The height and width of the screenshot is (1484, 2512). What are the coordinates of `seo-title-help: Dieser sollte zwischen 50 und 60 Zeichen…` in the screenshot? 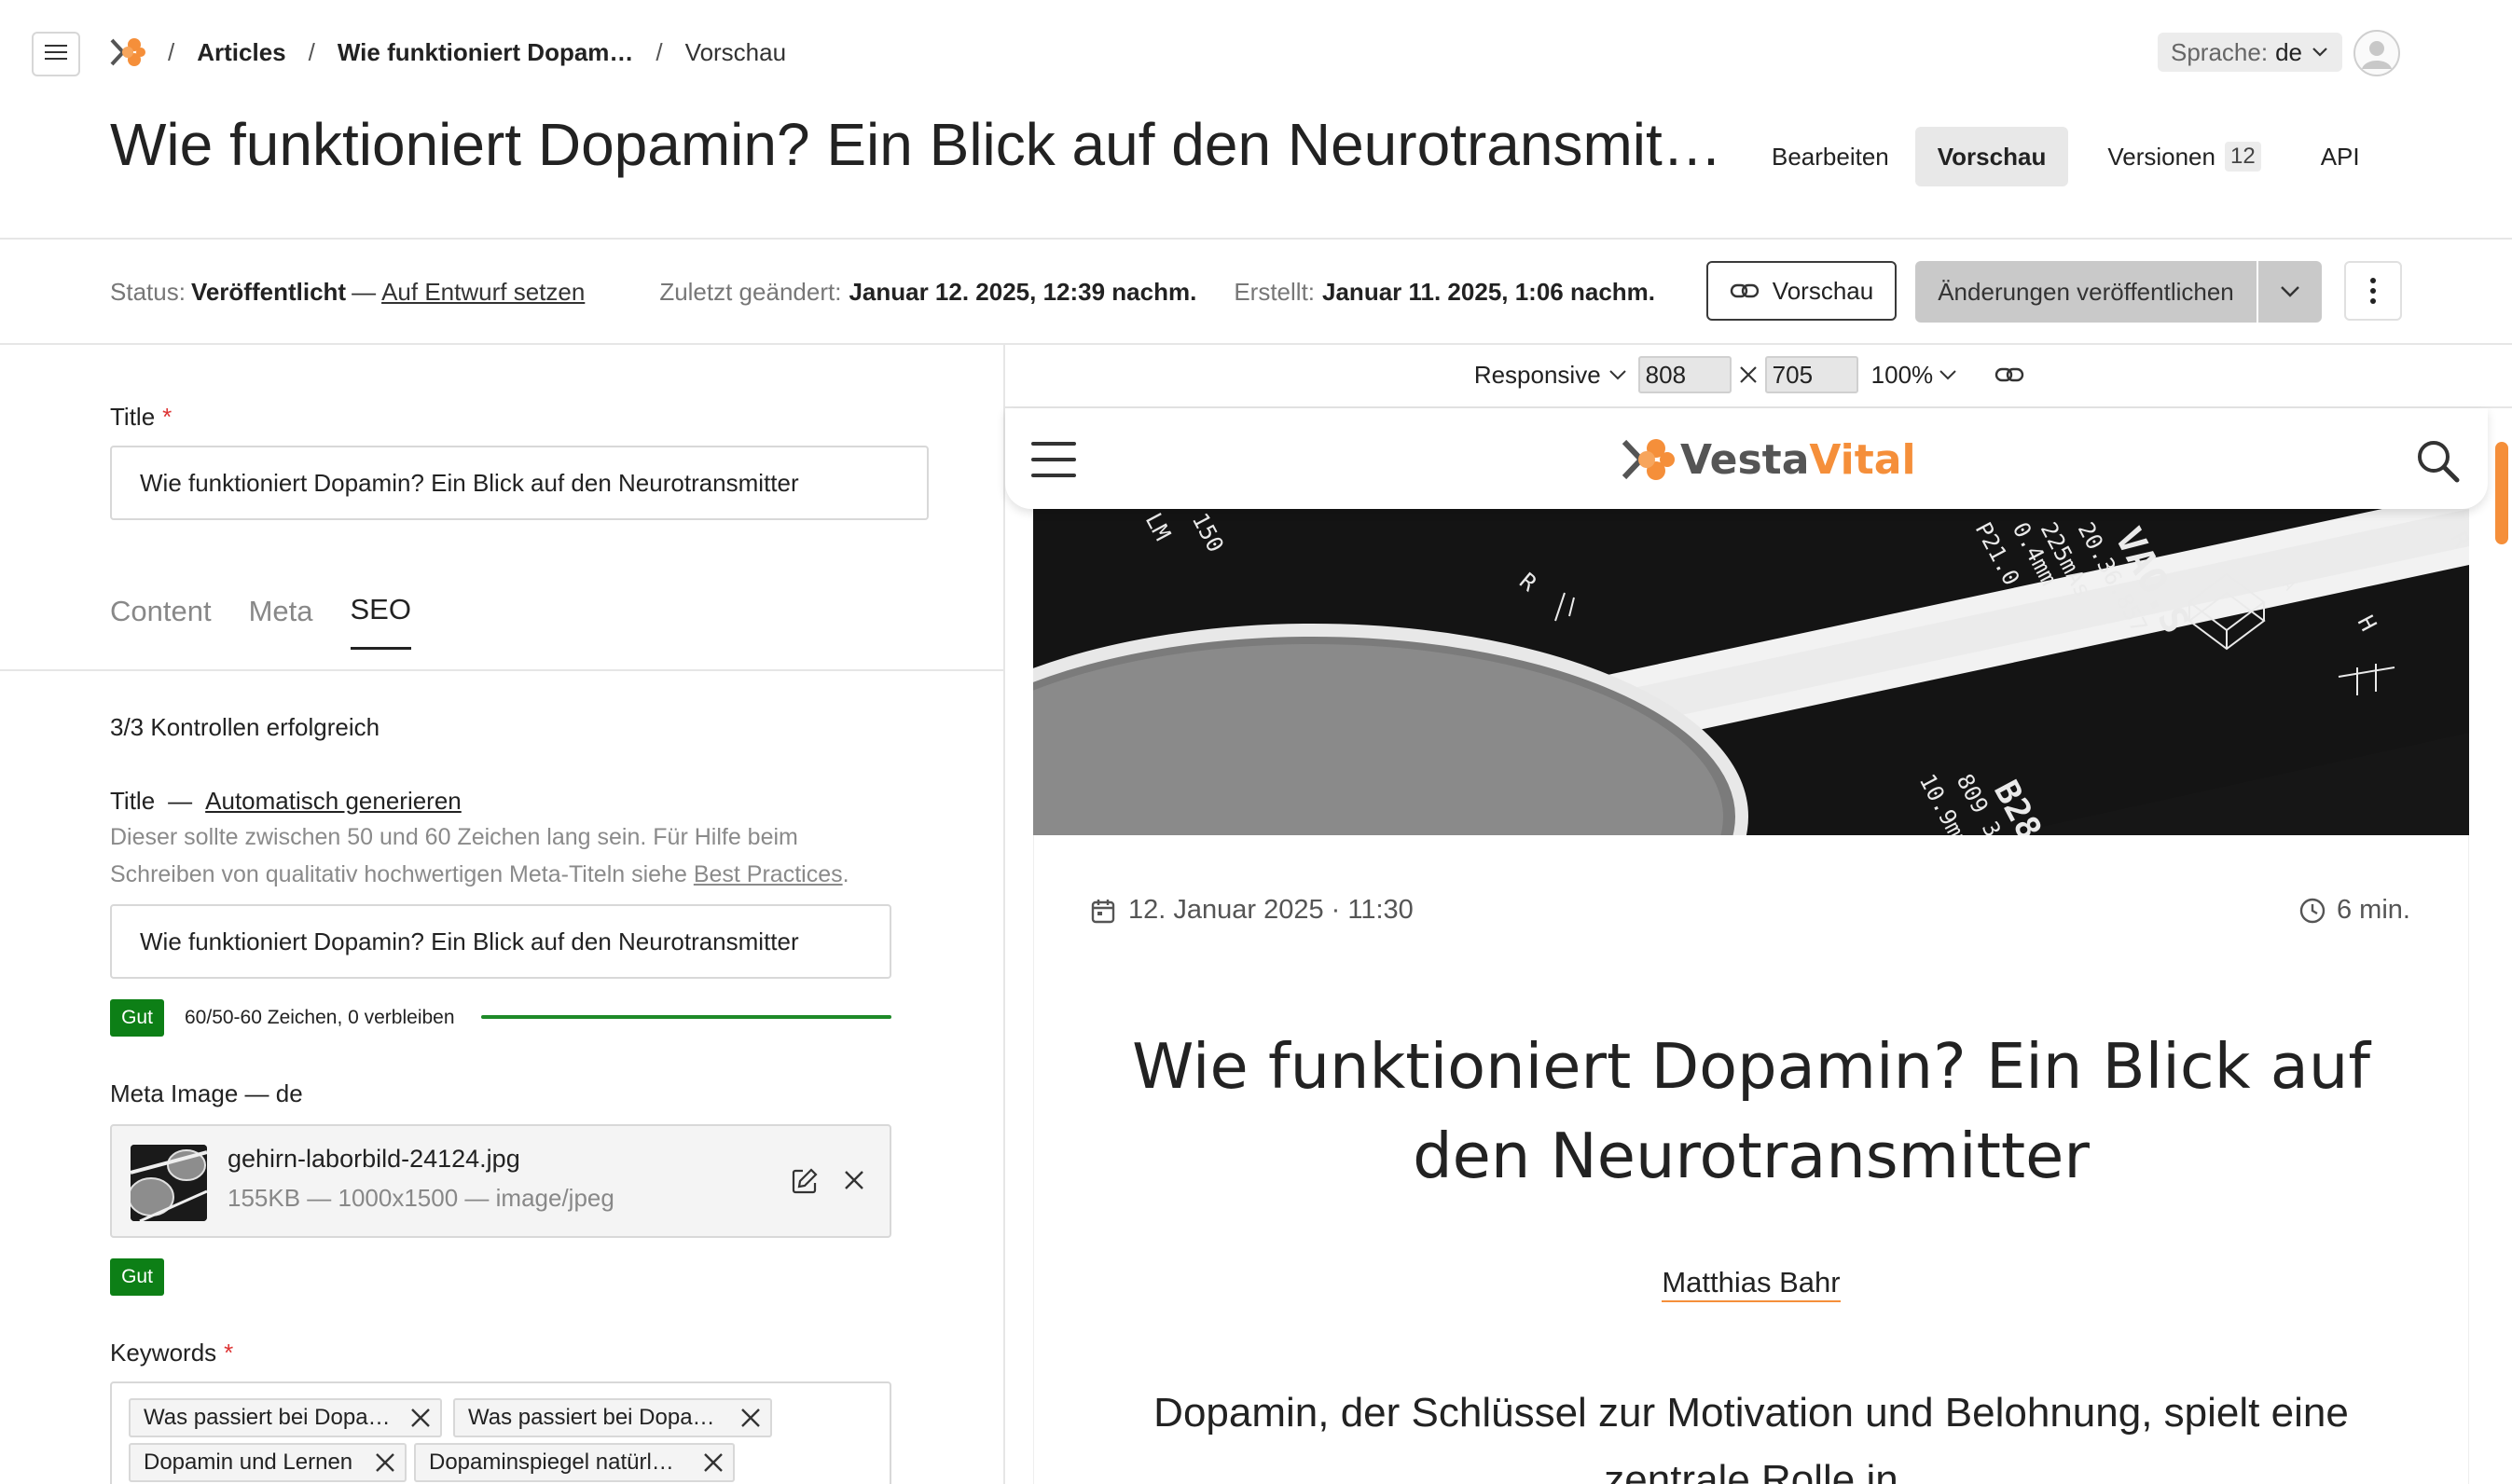 It's located at (501, 855).